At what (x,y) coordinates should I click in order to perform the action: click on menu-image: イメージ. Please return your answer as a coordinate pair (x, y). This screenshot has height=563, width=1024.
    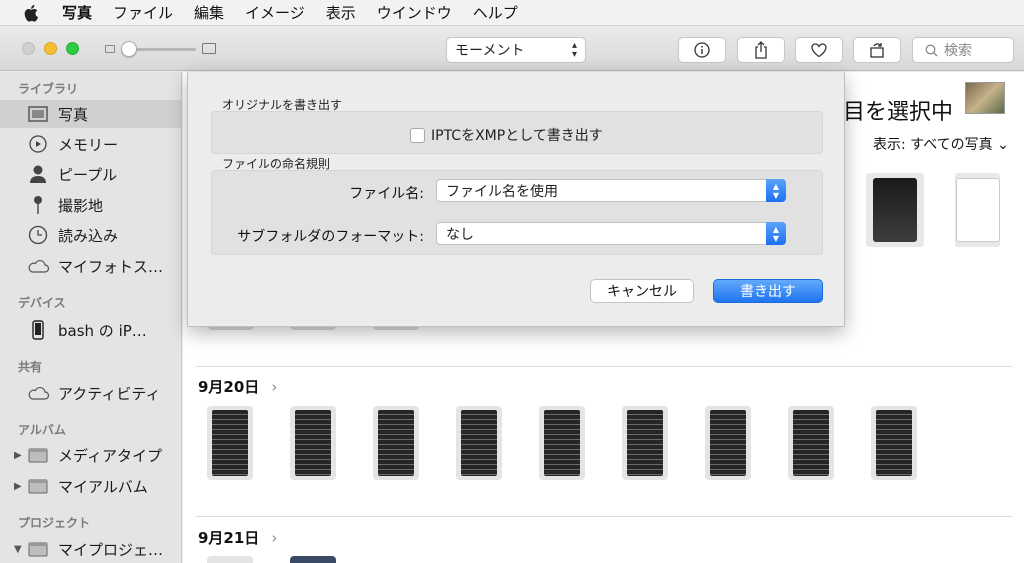
    Looking at the image, I should click on (275, 12).